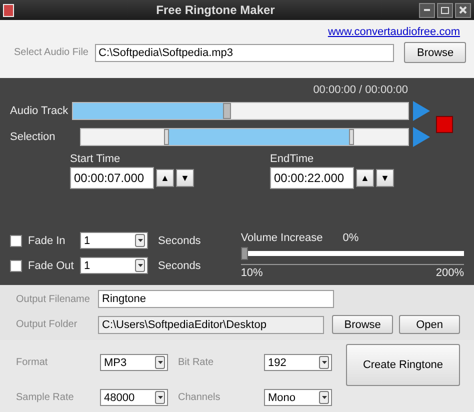 The height and width of the screenshot is (412, 474). Describe the element at coordinates (51, 266) in the screenshot. I see `fade-label: Fade Out` at that location.